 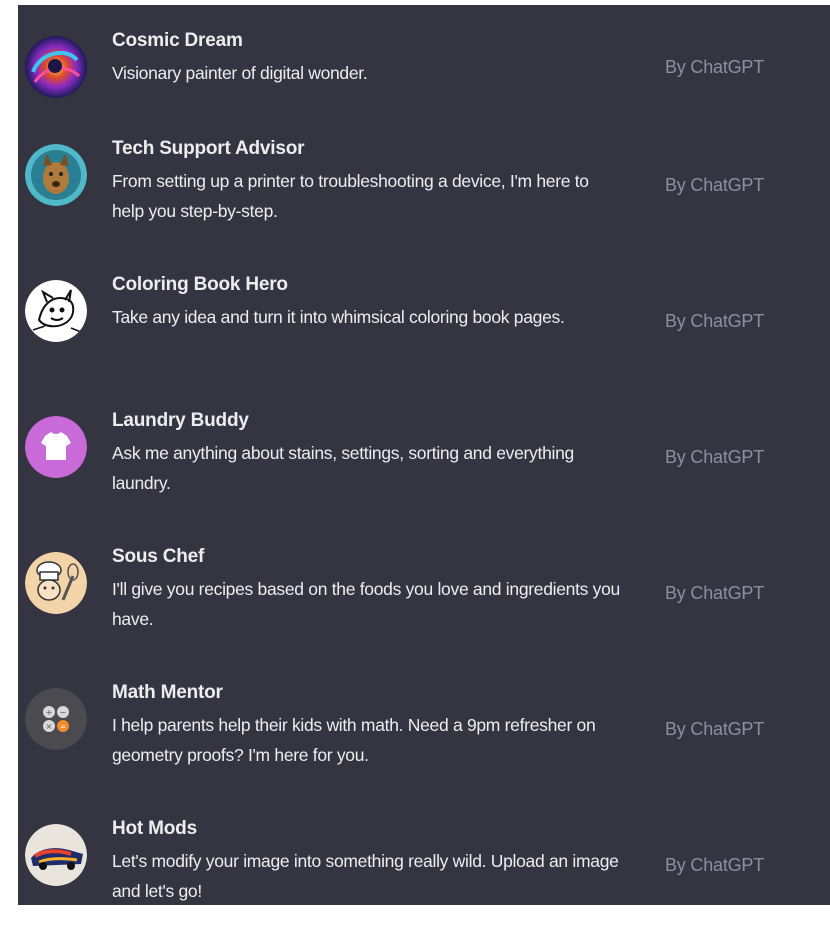 I want to click on hot-car-icon, so click(x=56, y=855).